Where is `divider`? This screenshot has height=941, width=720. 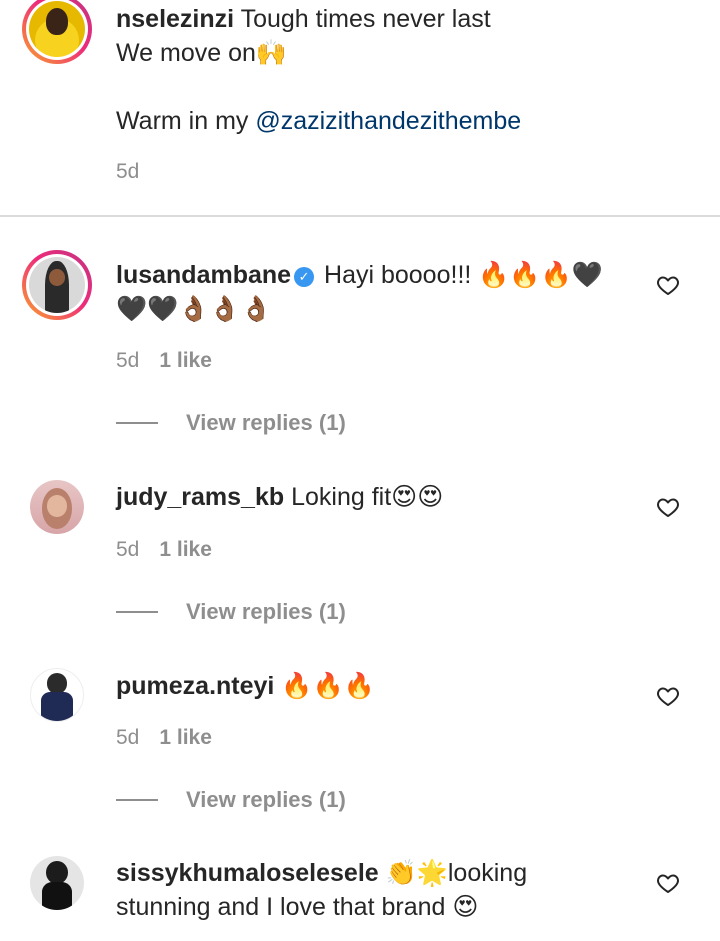
divider is located at coordinates (360, 216).